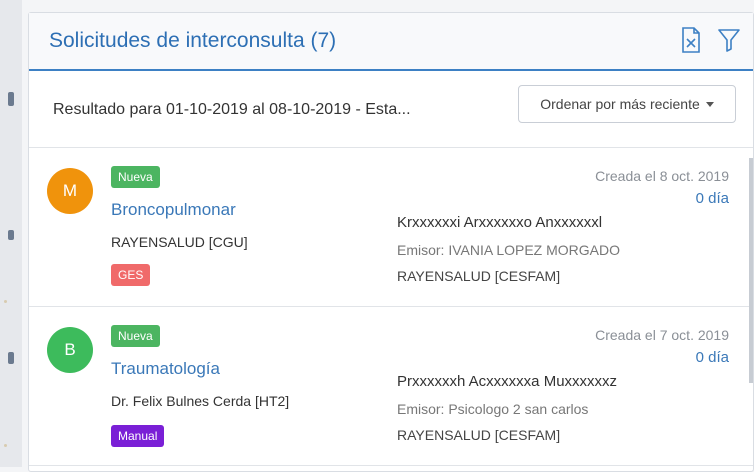 The image size is (754, 472). I want to click on created-date: Creada el 8 oct. 2019, so click(662, 176).